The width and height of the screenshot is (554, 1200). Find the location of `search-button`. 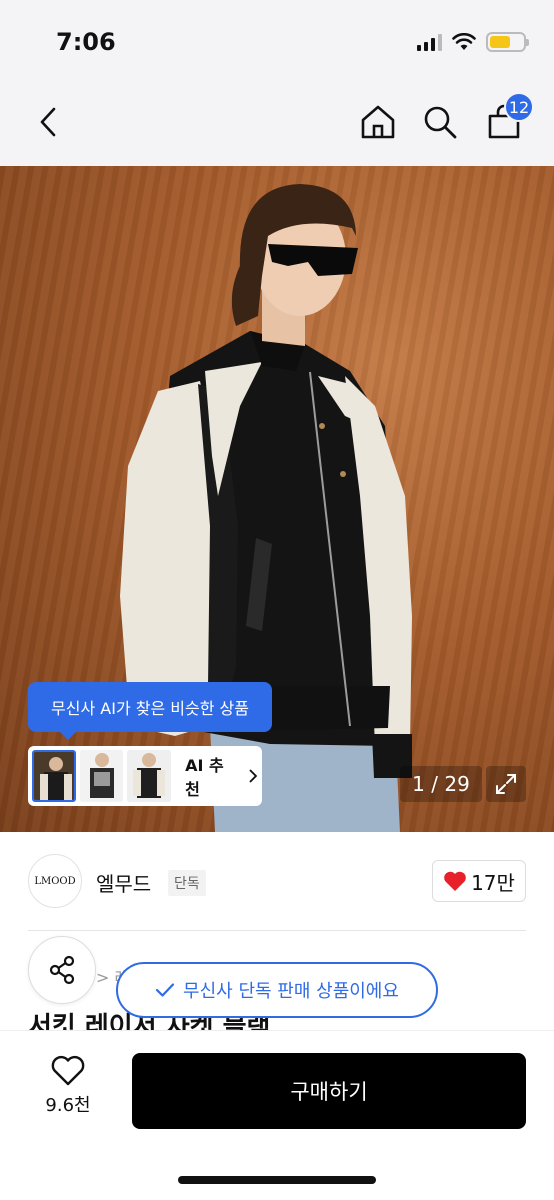

search-button is located at coordinates (440, 122).